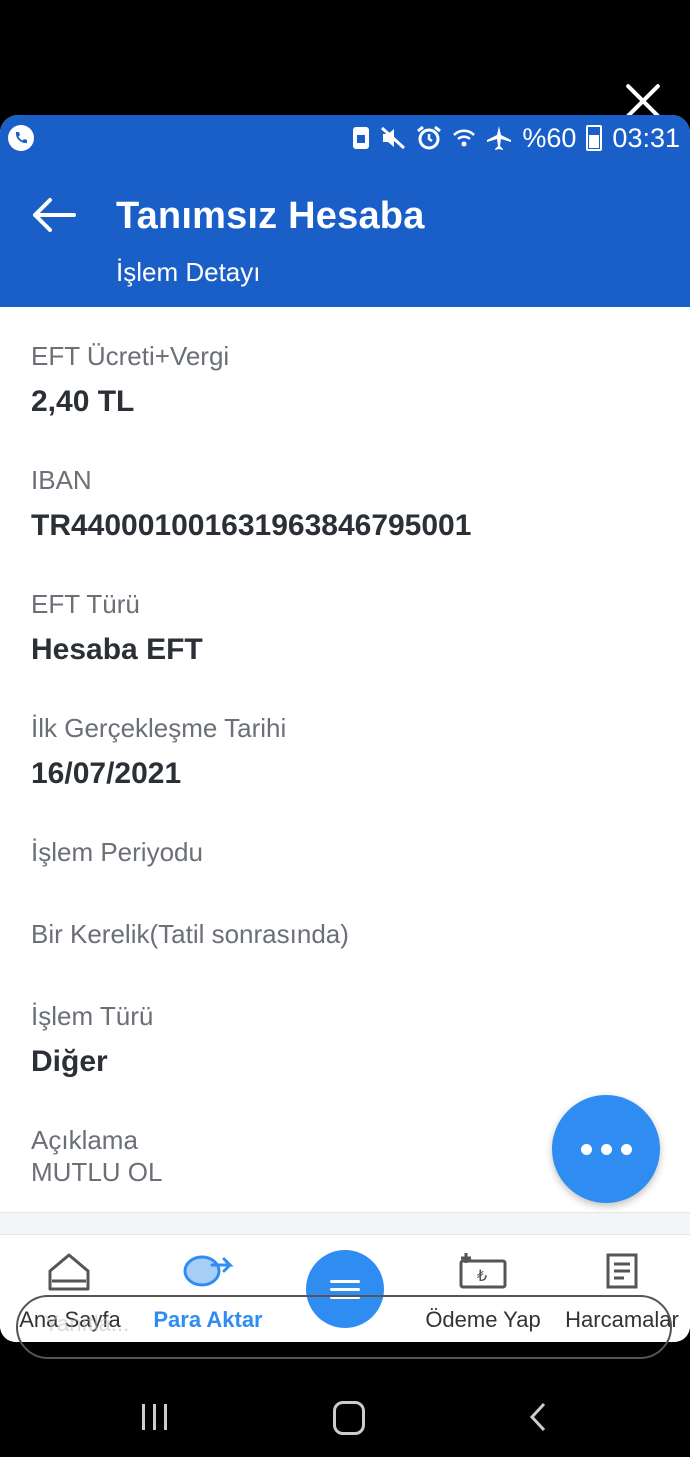  I want to click on eft-type-label: EFT Türü, so click(85, 604).